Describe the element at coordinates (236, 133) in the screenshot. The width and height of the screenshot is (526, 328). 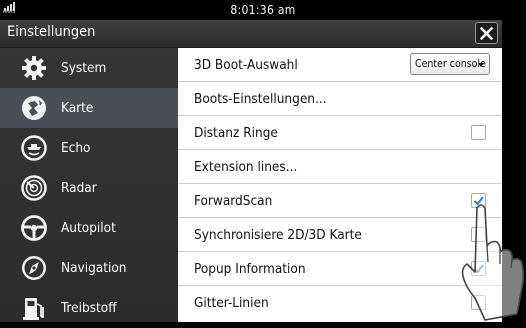
I see `setting-label: Distanz Ringe` at that location.